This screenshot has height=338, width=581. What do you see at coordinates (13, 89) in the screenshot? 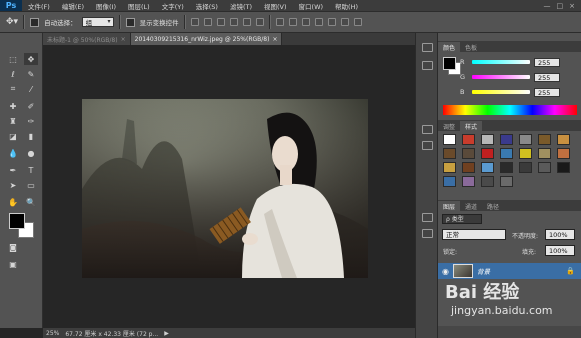
I see `crop-tool-icon: ⌗` at bounding box center [13, 89].